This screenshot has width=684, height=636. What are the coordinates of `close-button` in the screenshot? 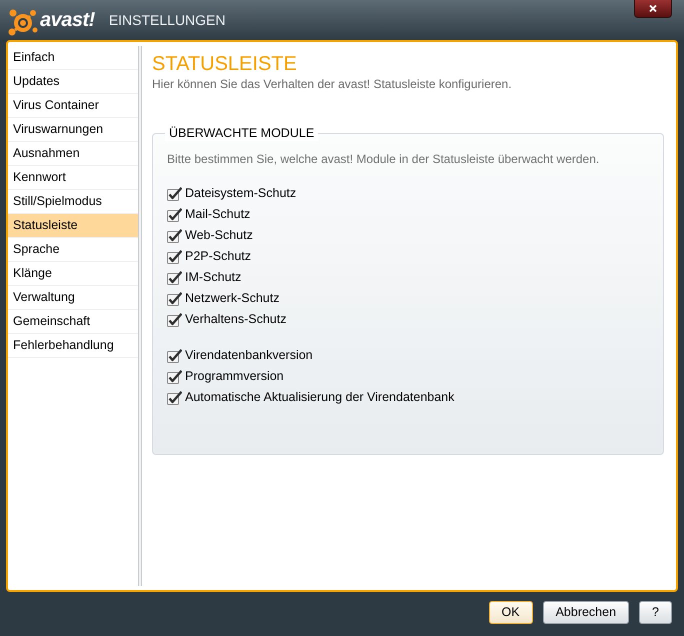 It's located at (653, 9).